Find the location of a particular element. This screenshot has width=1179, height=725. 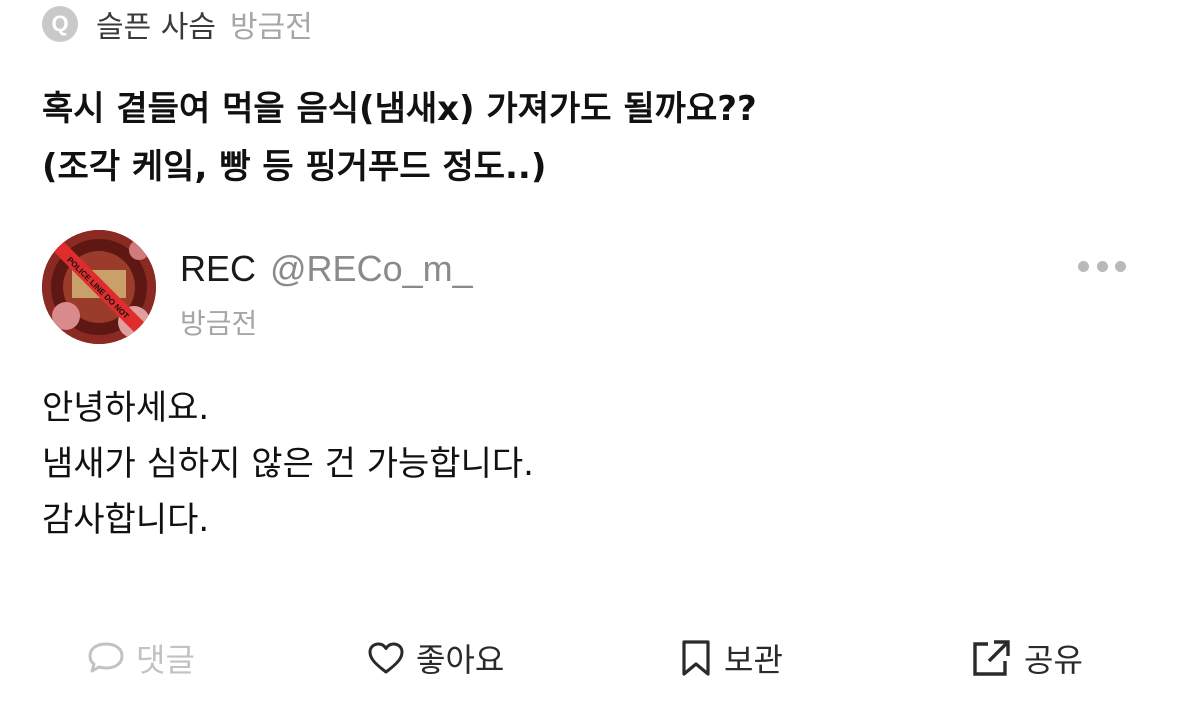

like-label: 좋아요 is located at coordinates (460, 660).